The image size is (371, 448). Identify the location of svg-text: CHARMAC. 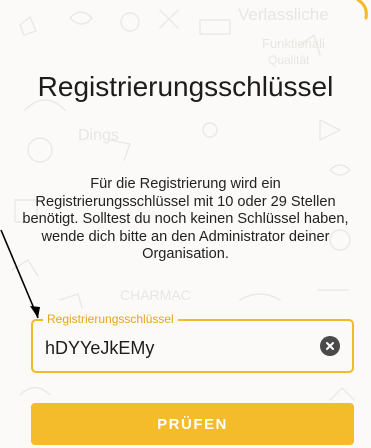
(155, 295).